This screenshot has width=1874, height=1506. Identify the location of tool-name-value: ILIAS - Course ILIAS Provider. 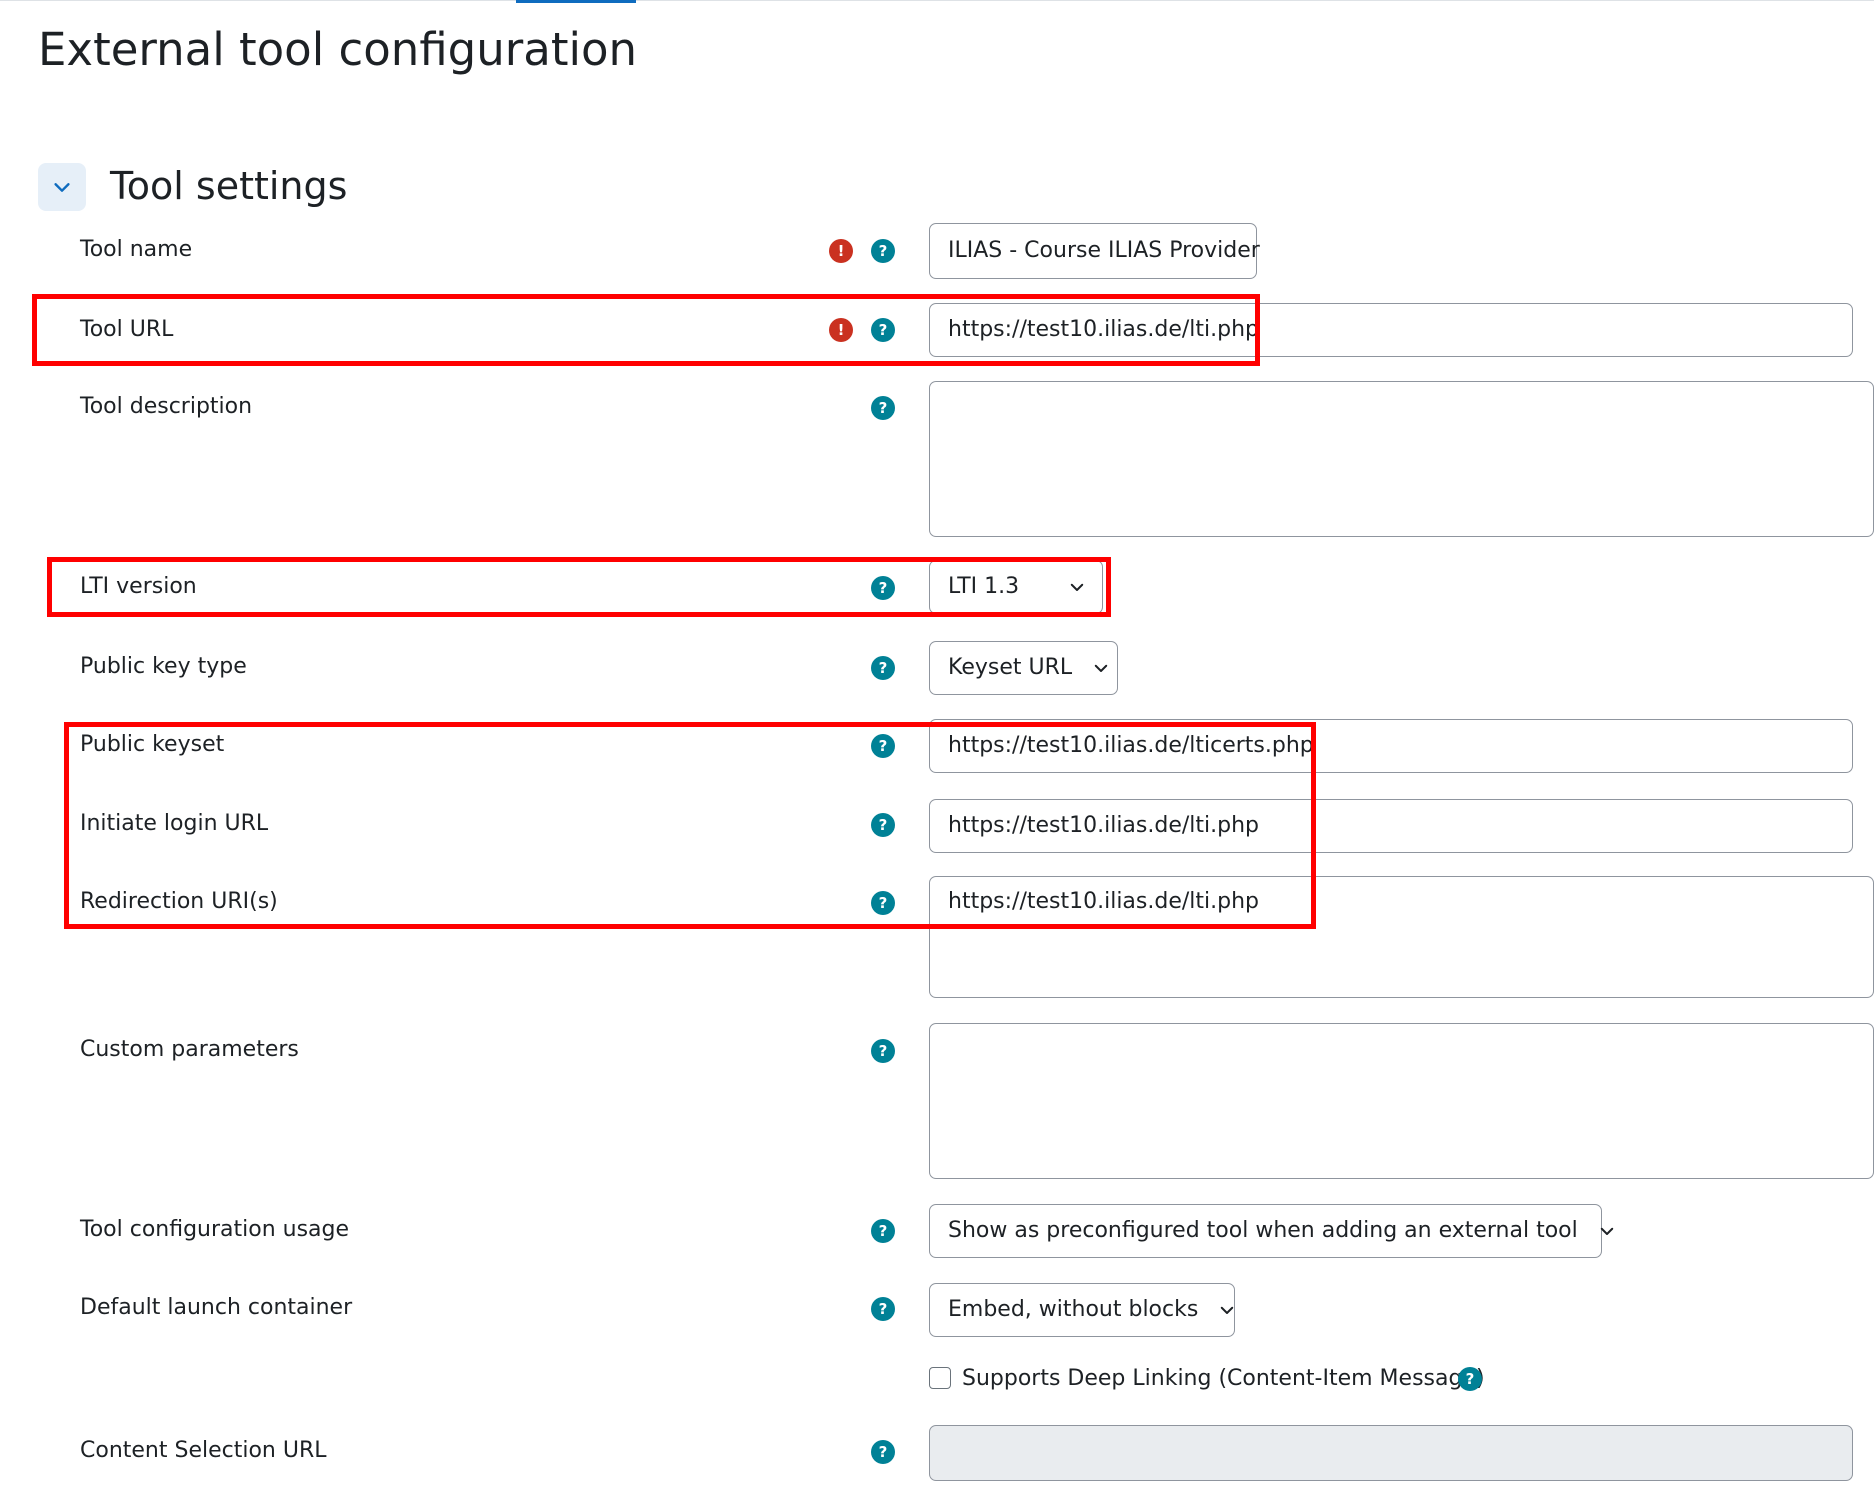
(1104, 250).